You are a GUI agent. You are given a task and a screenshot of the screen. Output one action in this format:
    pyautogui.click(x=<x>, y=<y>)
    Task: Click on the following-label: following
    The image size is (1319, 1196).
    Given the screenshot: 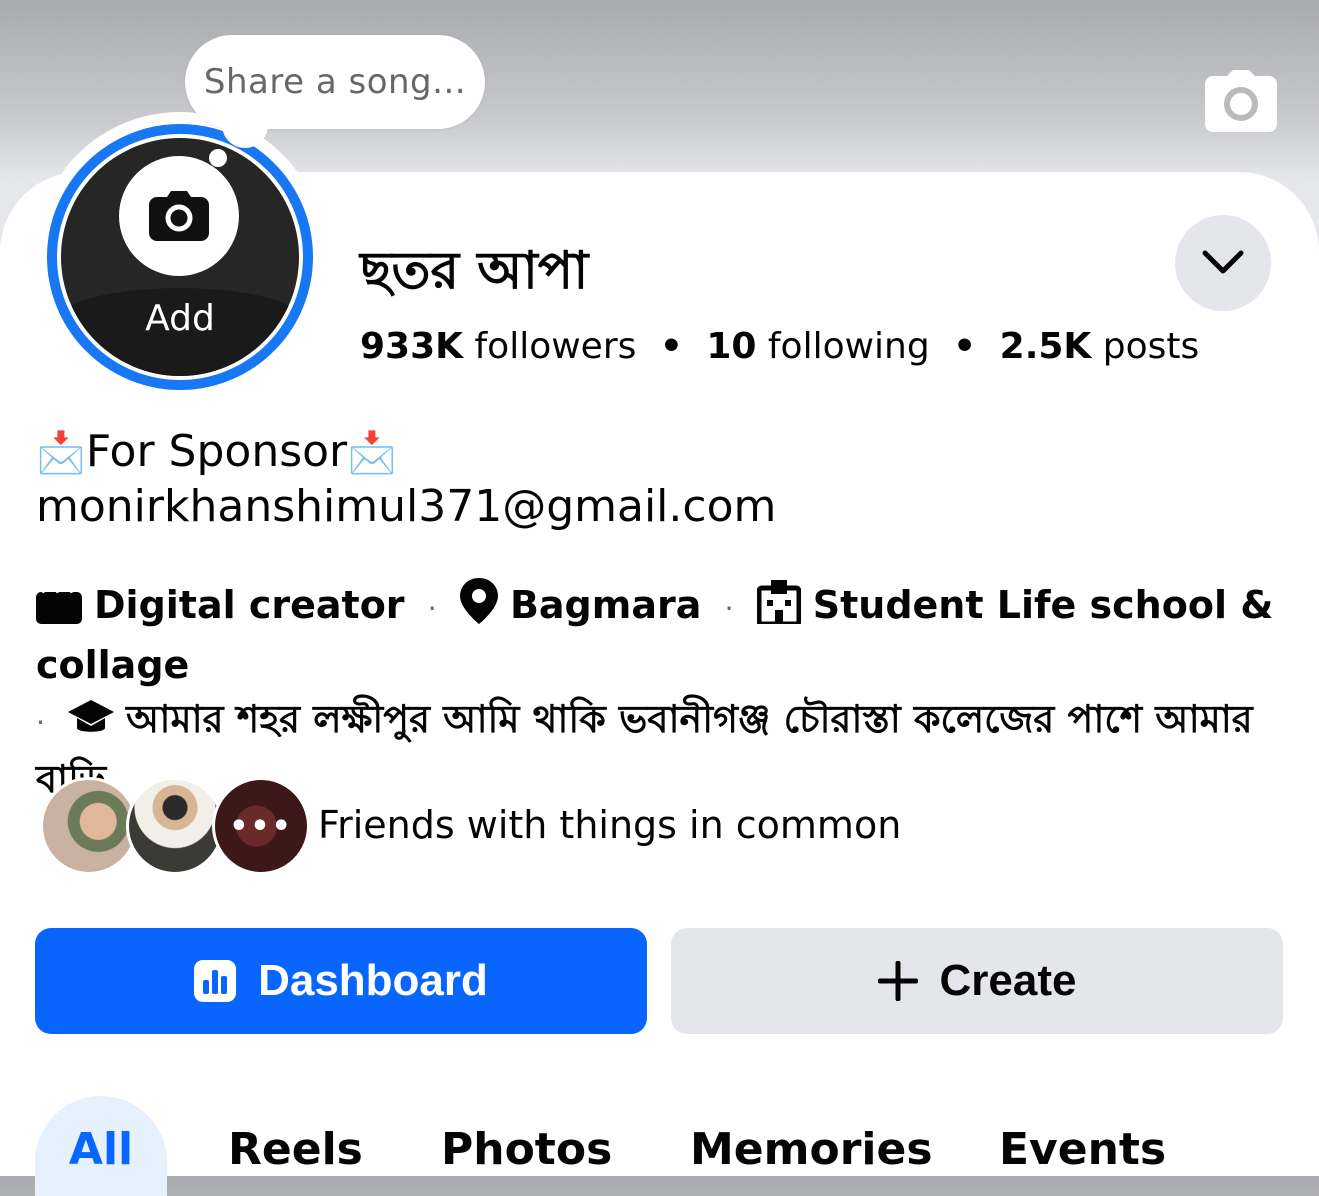 What is the action you would take?
    pyautogui.click(x=849, y=346)
    